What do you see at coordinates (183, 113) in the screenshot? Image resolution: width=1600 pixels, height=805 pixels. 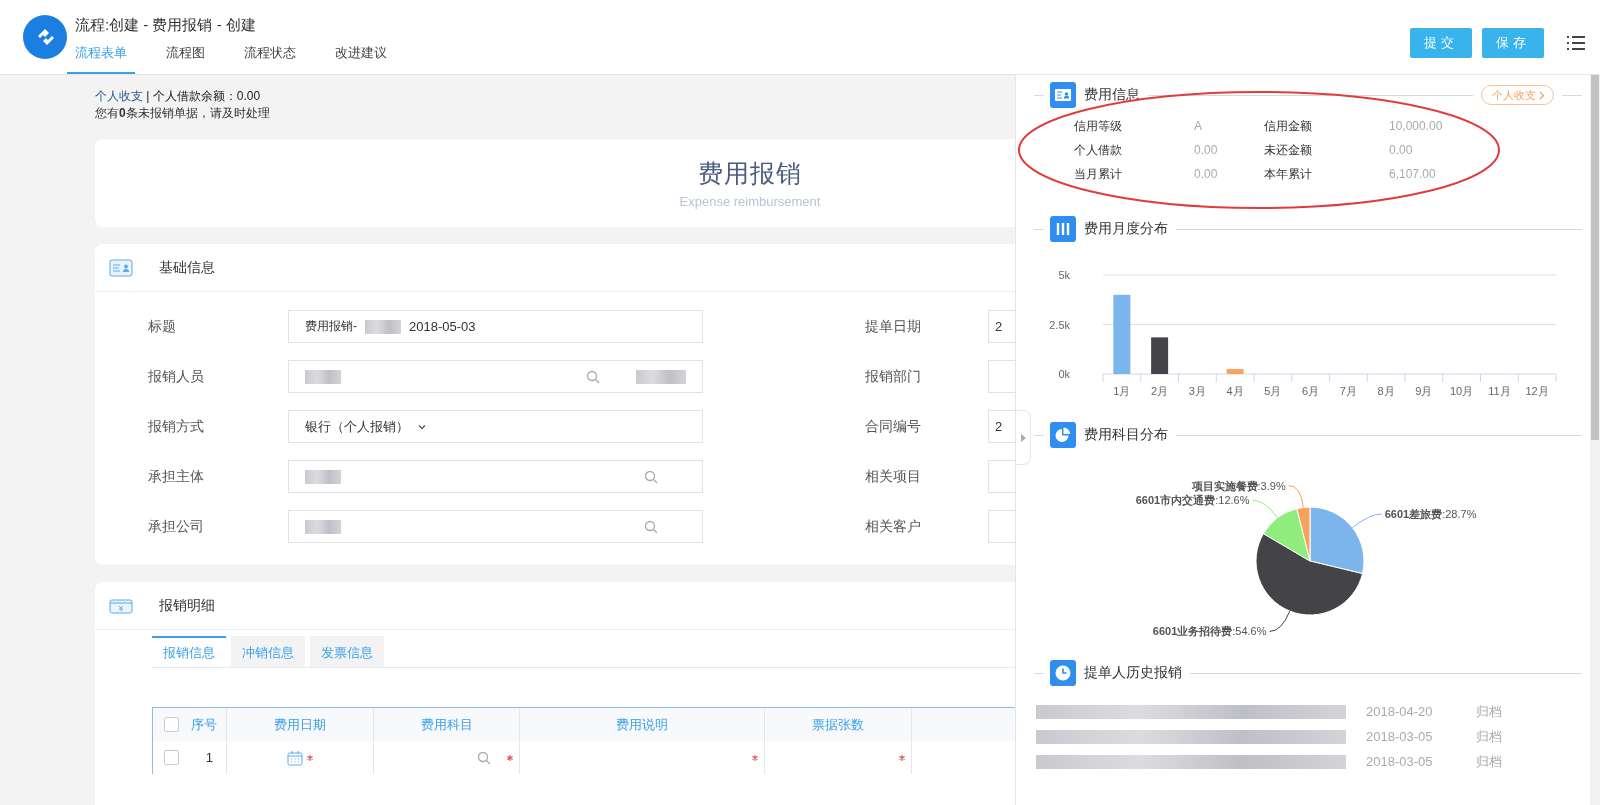 I see `notice-text: 您有0条未报销单据，请及时处理` at bounding box center [183, 113].